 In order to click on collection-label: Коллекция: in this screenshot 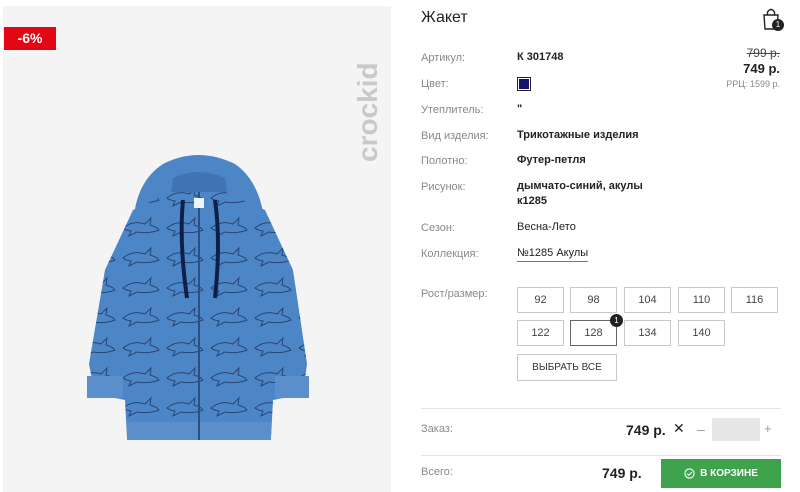, I will do `click(450, 254)`.